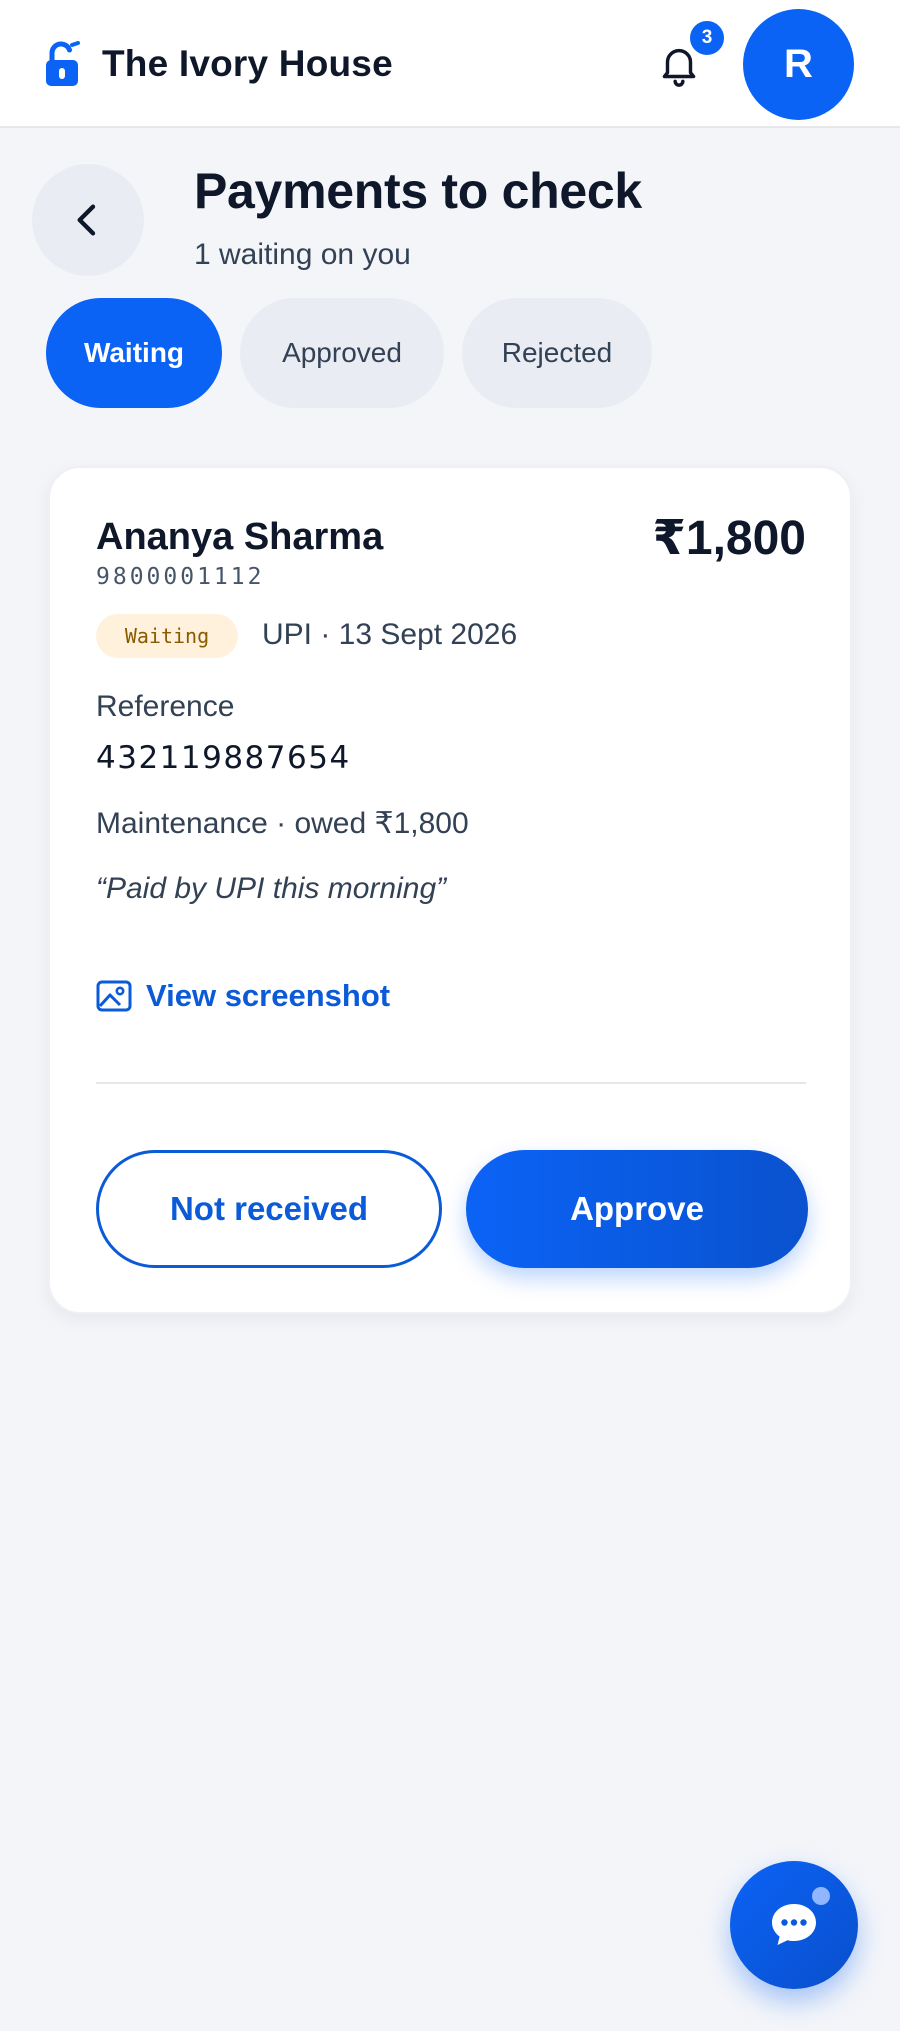 The image size is (900, 2031). Describe the element at coordinates (247, 63) in the screenshot. I see `app-name: The Ivory House` at that location.